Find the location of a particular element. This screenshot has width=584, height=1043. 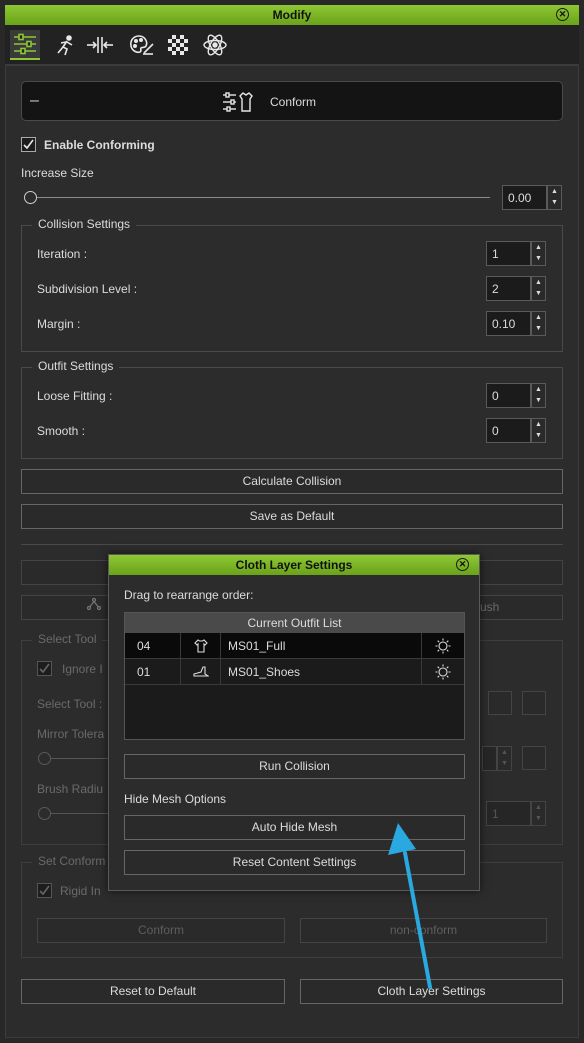

annotation-arrow-icon is located at coordinates (410, 906).